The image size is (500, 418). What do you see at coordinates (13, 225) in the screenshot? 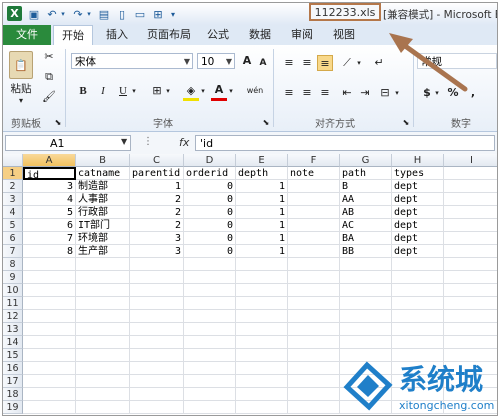
I see `row-header: 5` at bounding box center [13, 225].